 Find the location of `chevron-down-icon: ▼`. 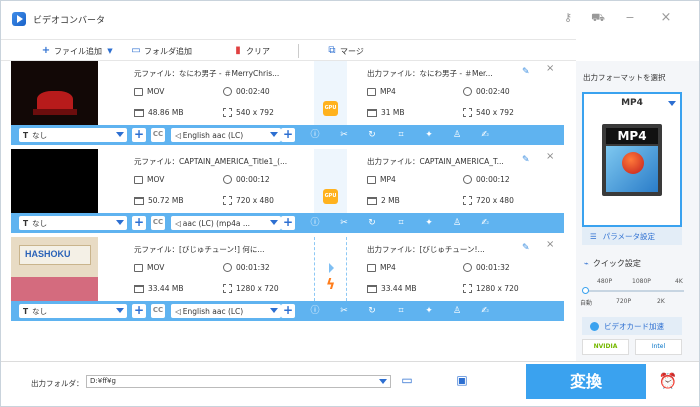

chevron-down-icon: ▼ is located at coordinates (110, 51).